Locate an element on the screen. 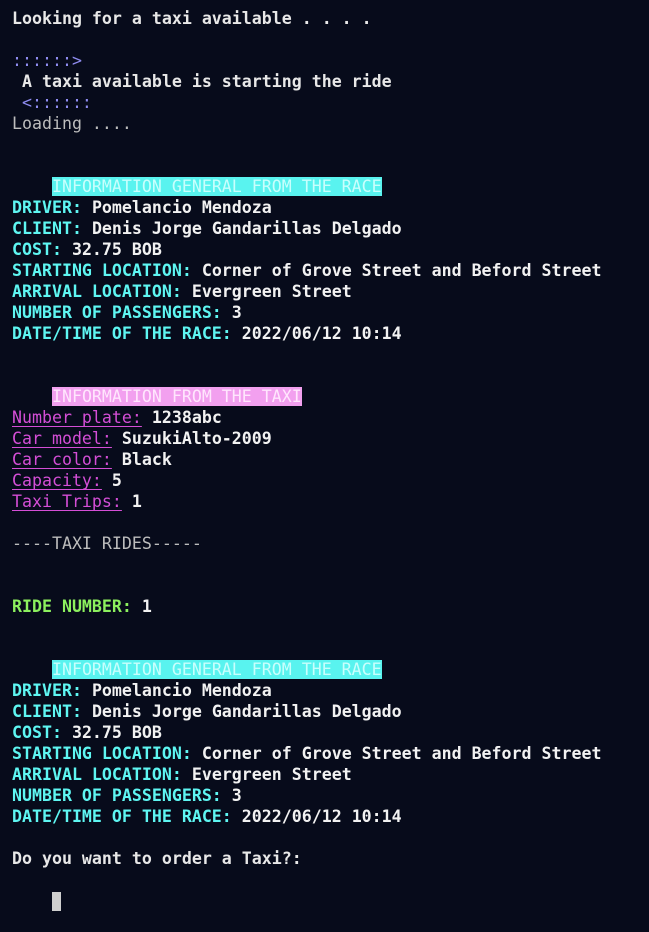  cost-value: 32.75 BOB is located at coordinates (116, 249).